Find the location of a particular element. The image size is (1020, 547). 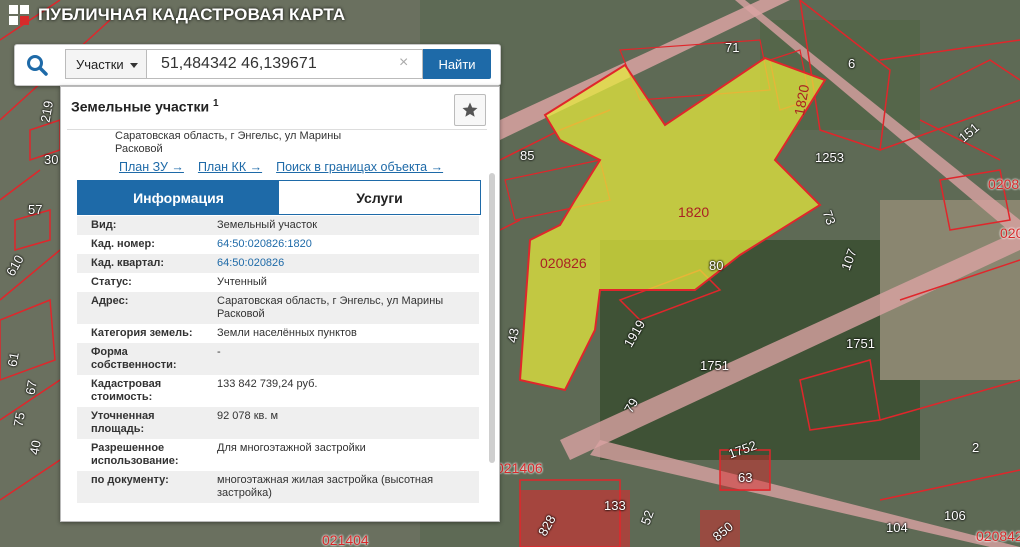

map-label: 63 is located at coordinates (745, 477).